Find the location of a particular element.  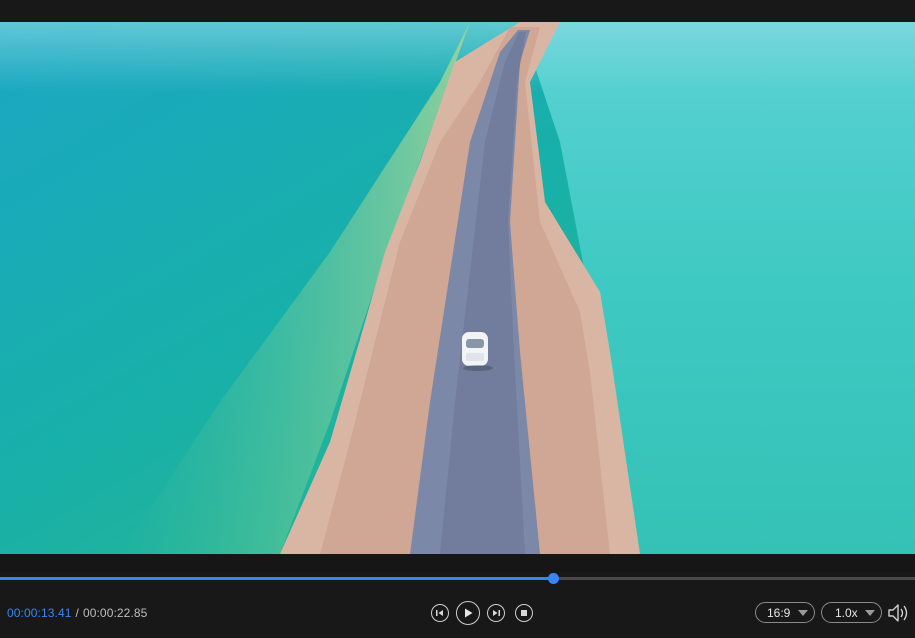

current-time: 00:00:13.41 is located at coordinates (39, 613).